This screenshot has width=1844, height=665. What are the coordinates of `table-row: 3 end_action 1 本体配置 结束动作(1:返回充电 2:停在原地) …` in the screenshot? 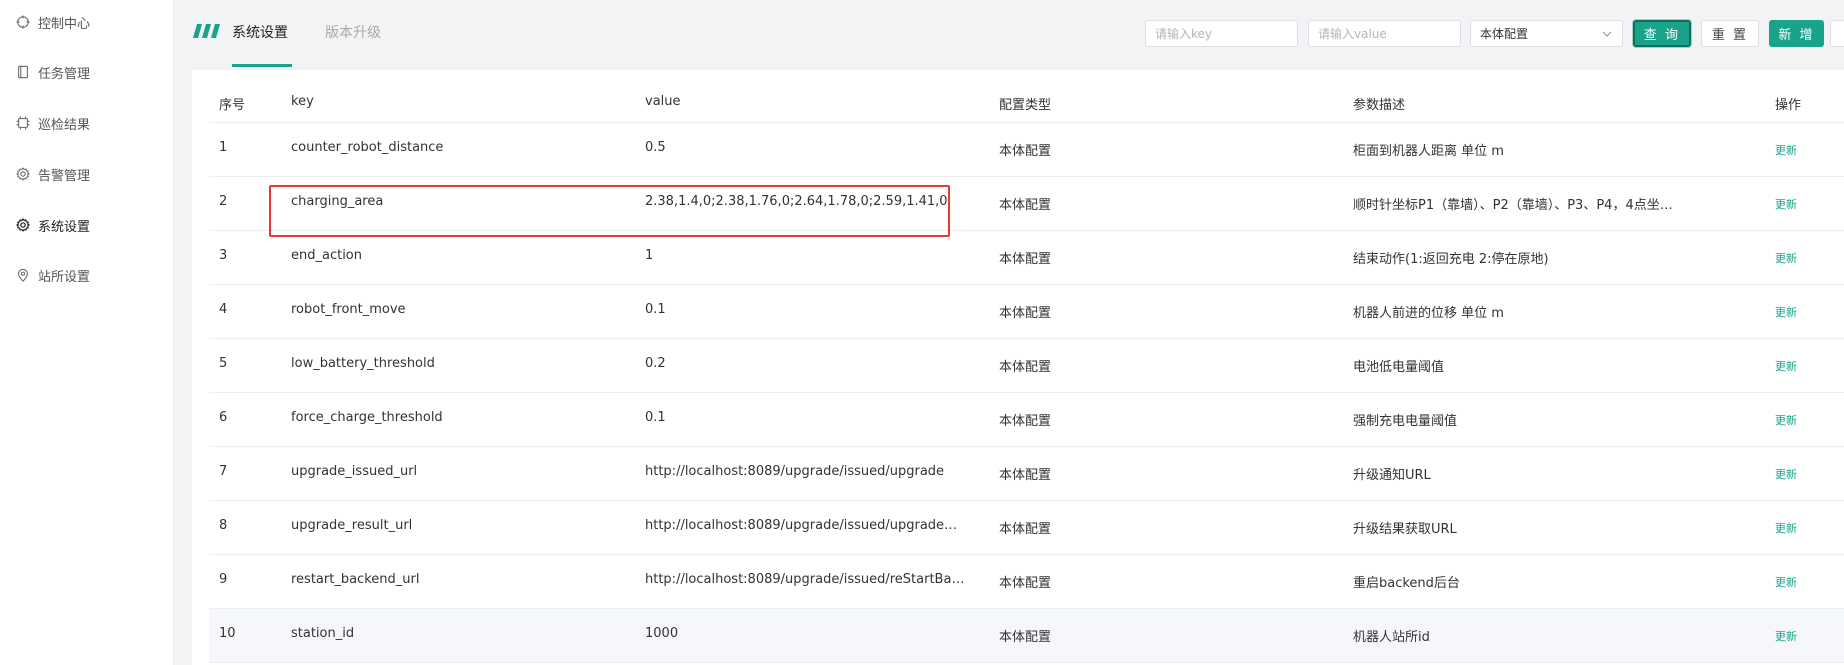 It's located at (1026, 258).